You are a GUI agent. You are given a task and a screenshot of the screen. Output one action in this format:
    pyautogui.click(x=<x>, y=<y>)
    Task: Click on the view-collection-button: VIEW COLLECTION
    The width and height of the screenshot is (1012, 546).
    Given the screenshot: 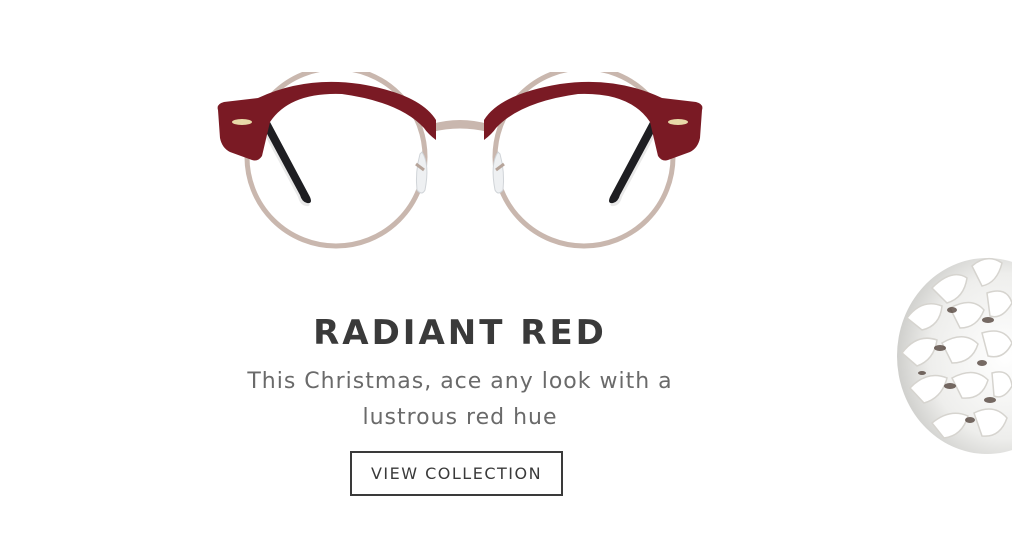 What is the action you would take?
    pyautogui.click(x=456, y=473)
    